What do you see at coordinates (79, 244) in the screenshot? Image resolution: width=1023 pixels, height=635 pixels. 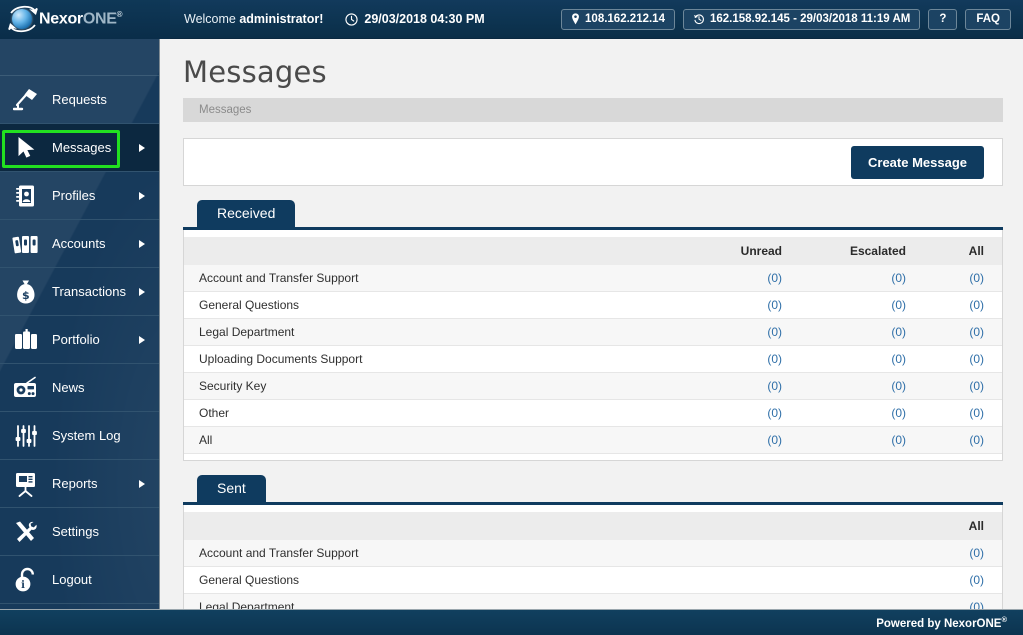 I see `sidebar-item-accounts: Accounts` at bounding box center [79, 244].